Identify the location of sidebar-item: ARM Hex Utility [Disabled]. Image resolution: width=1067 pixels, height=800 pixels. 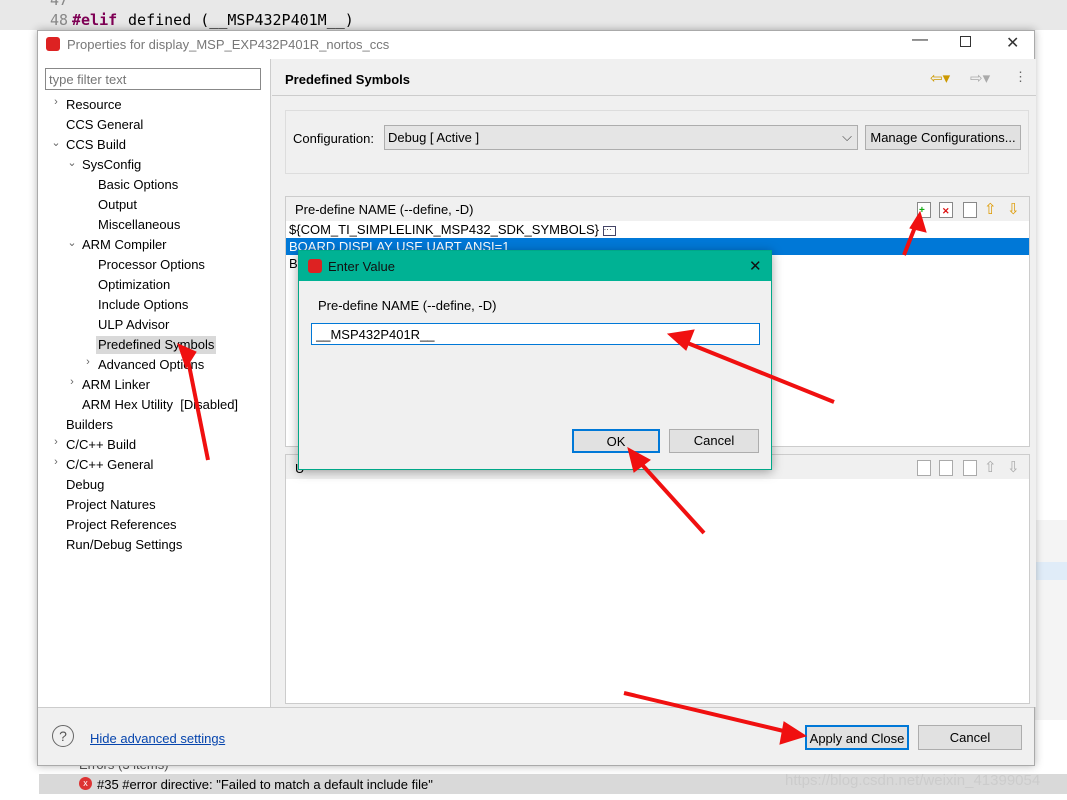
(160, 405).